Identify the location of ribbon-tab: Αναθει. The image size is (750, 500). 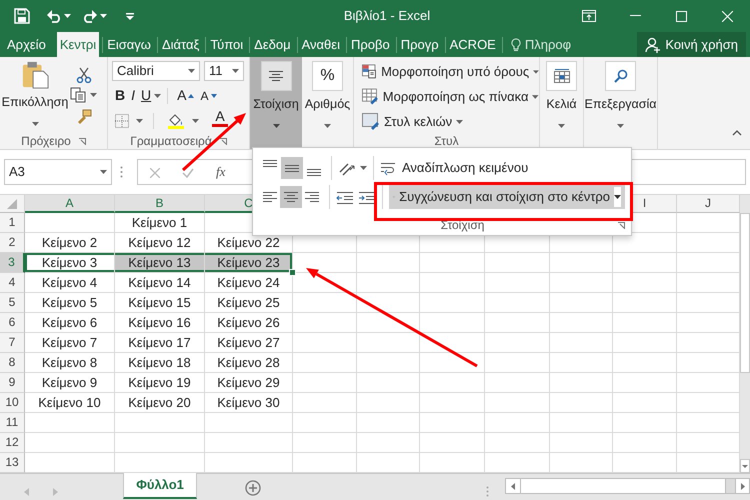
(320, 44).